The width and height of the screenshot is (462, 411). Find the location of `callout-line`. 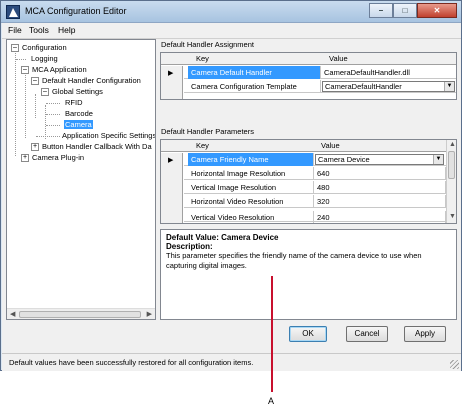

callout-line is located at coordinates (272, 334).